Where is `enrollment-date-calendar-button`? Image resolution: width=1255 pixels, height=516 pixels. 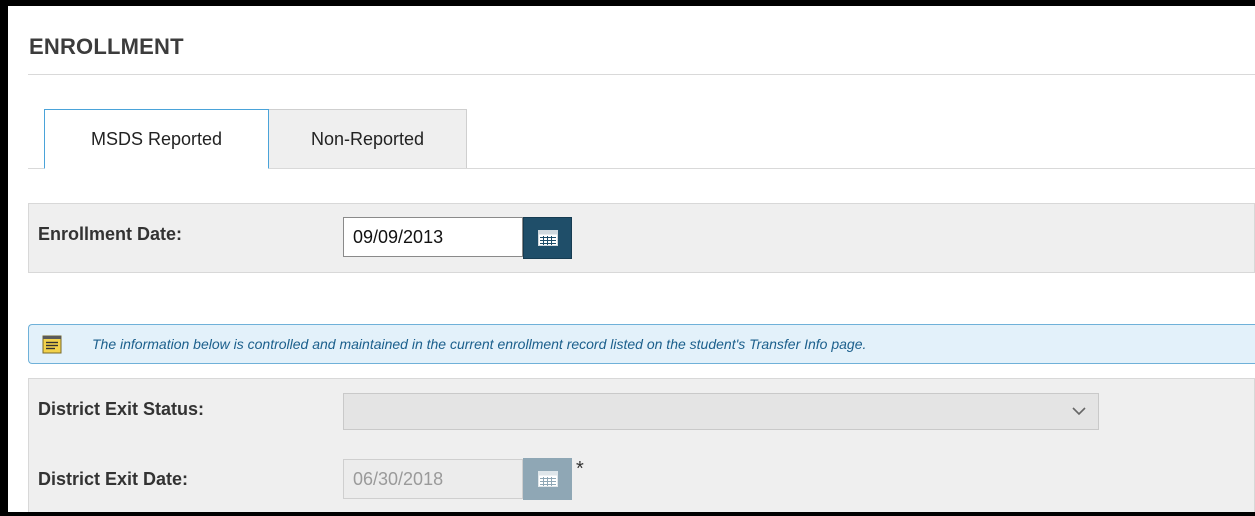 enrollment-date-calendar-button is located at coordinates (547, 238).